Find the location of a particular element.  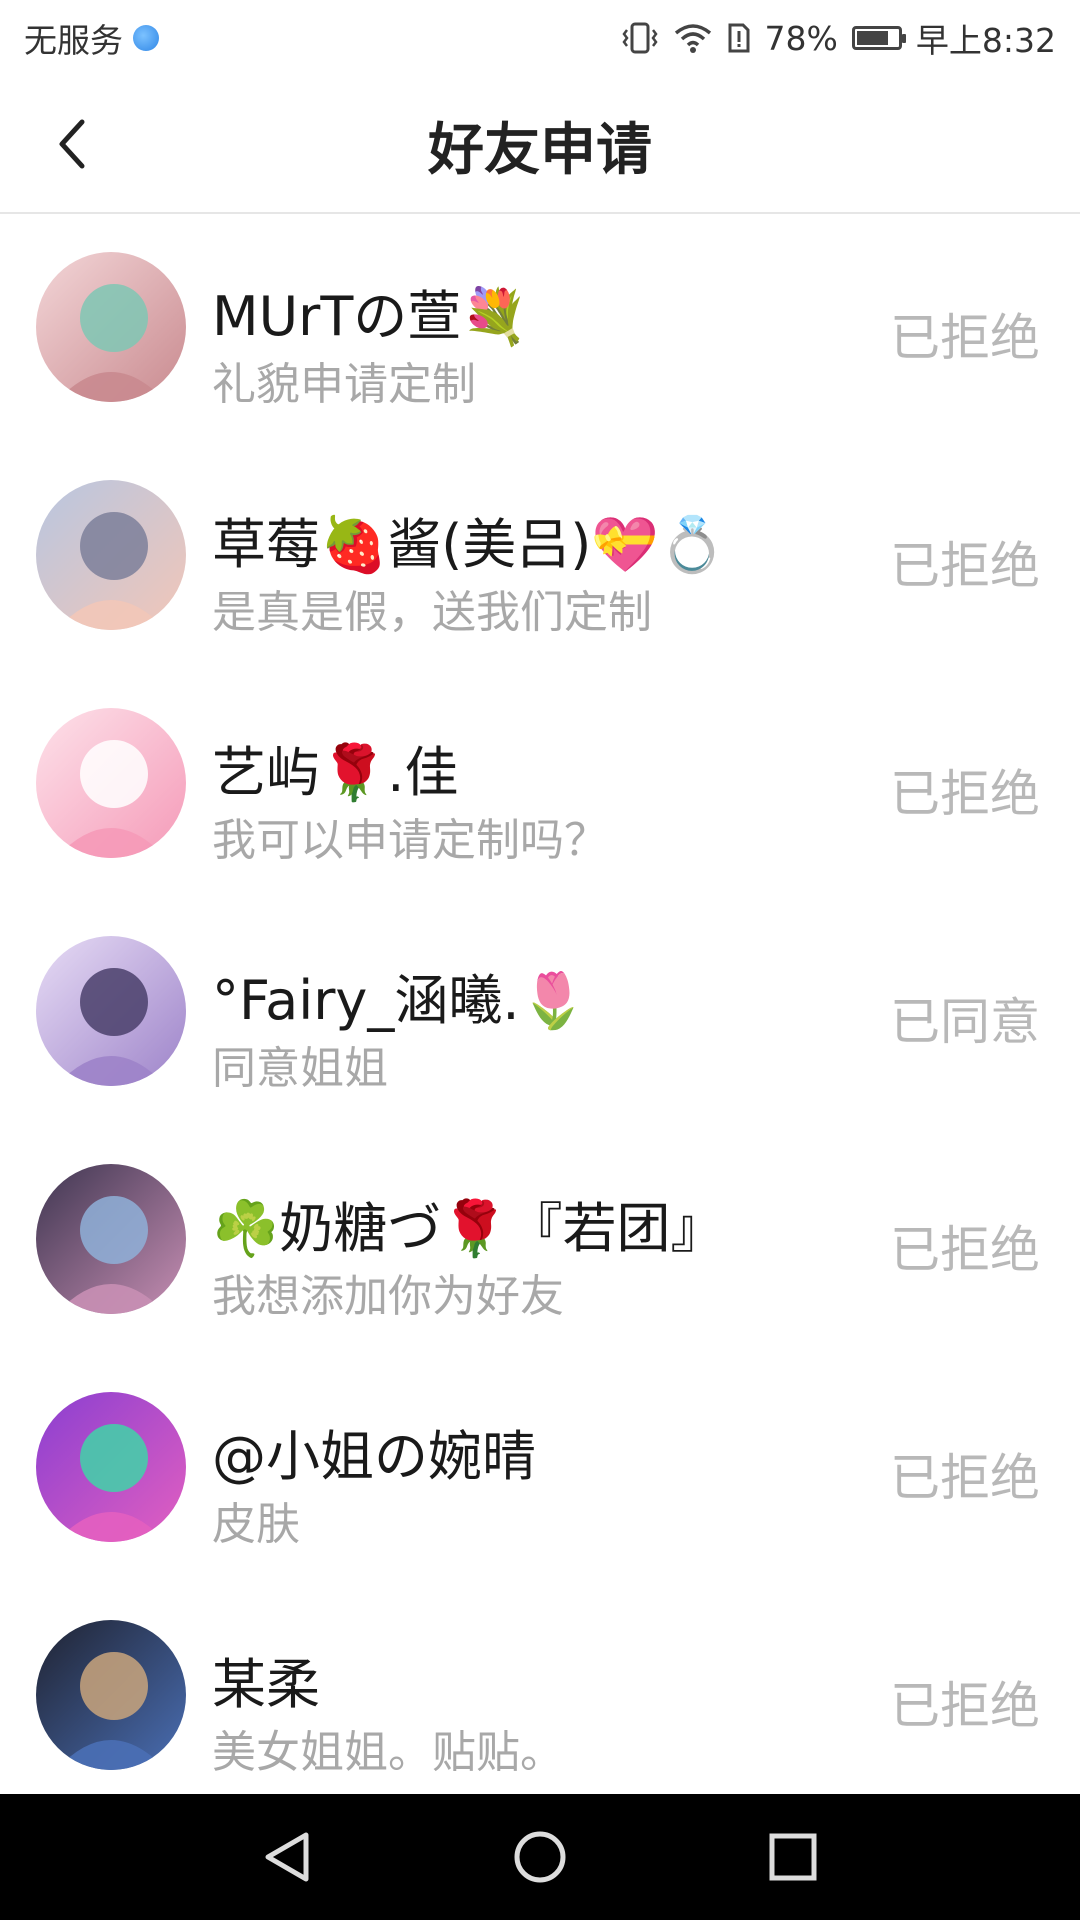

friend-request-item: °Fairy_涵曦.🌷 同意姐姐 已同意 is located at coordinates (540, 1012).